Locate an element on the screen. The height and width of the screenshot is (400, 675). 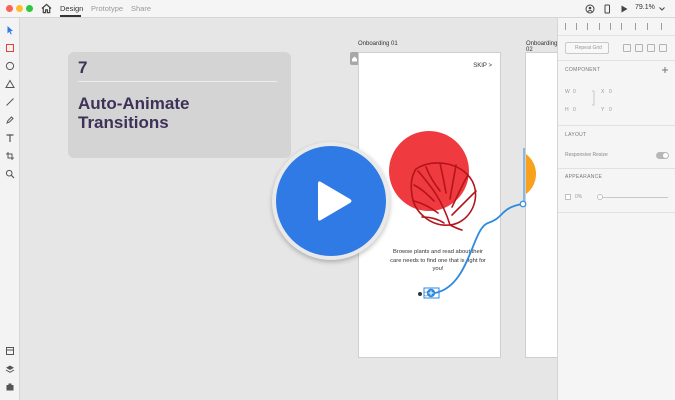
tutorial-title-card: 7 Auto-Animate Transitions is located at coordinates (179, 105).